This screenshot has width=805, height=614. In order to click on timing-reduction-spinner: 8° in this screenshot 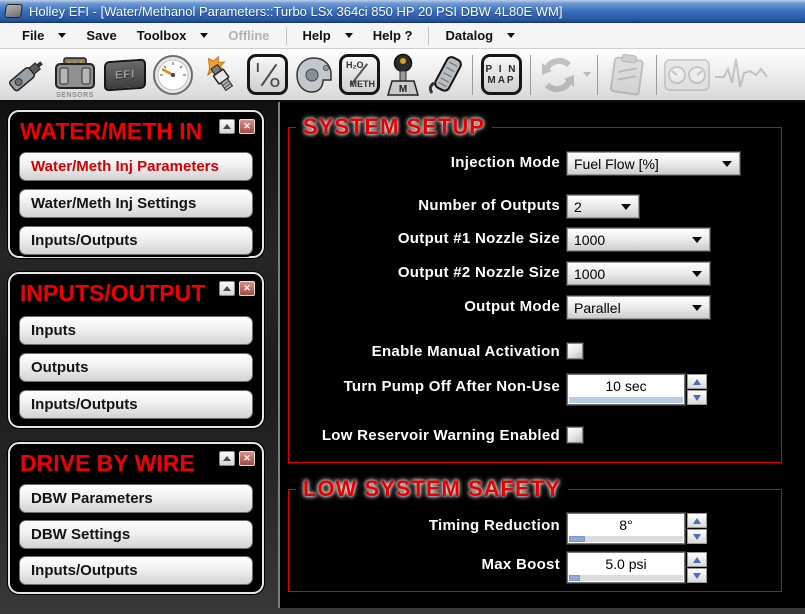, I will do `click(637, 528)`.